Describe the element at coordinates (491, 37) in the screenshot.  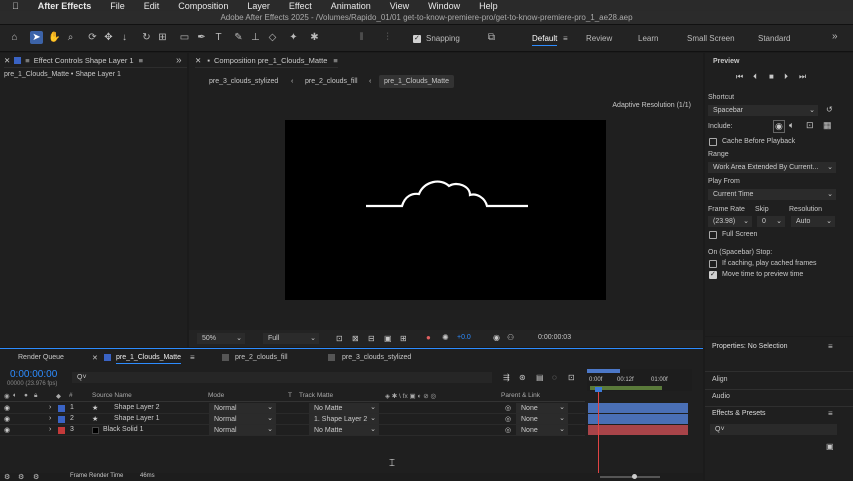
I see `snap-options-icon: ⧉` at that location.